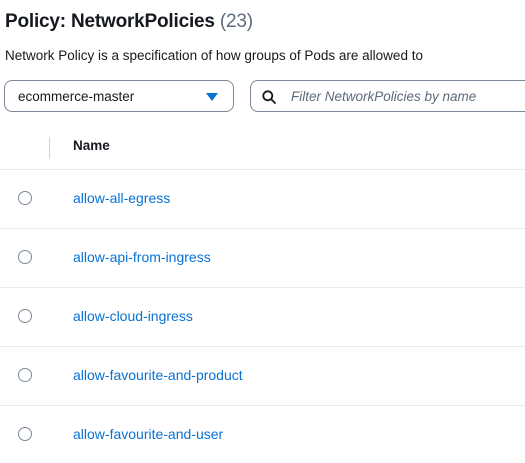 The image size is (525, 463). I want to click on policy-link: allow-all-egress, so click(121, 198).